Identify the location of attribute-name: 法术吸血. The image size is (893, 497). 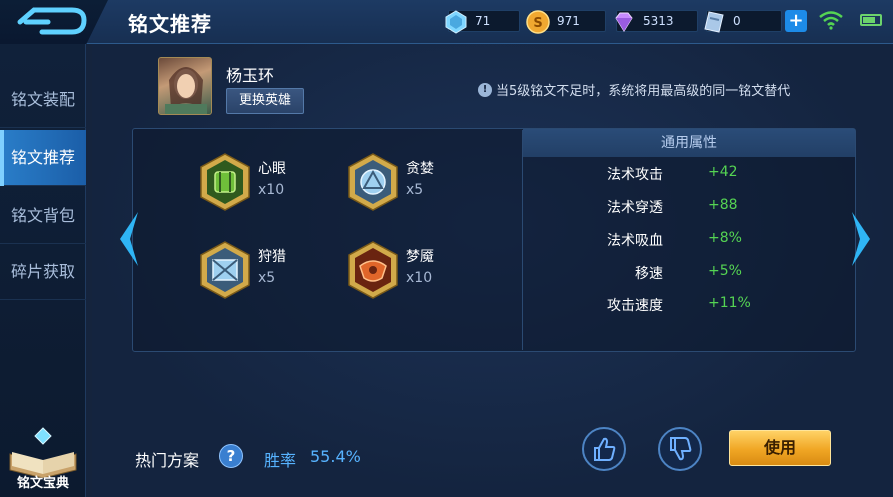
(635, 241).